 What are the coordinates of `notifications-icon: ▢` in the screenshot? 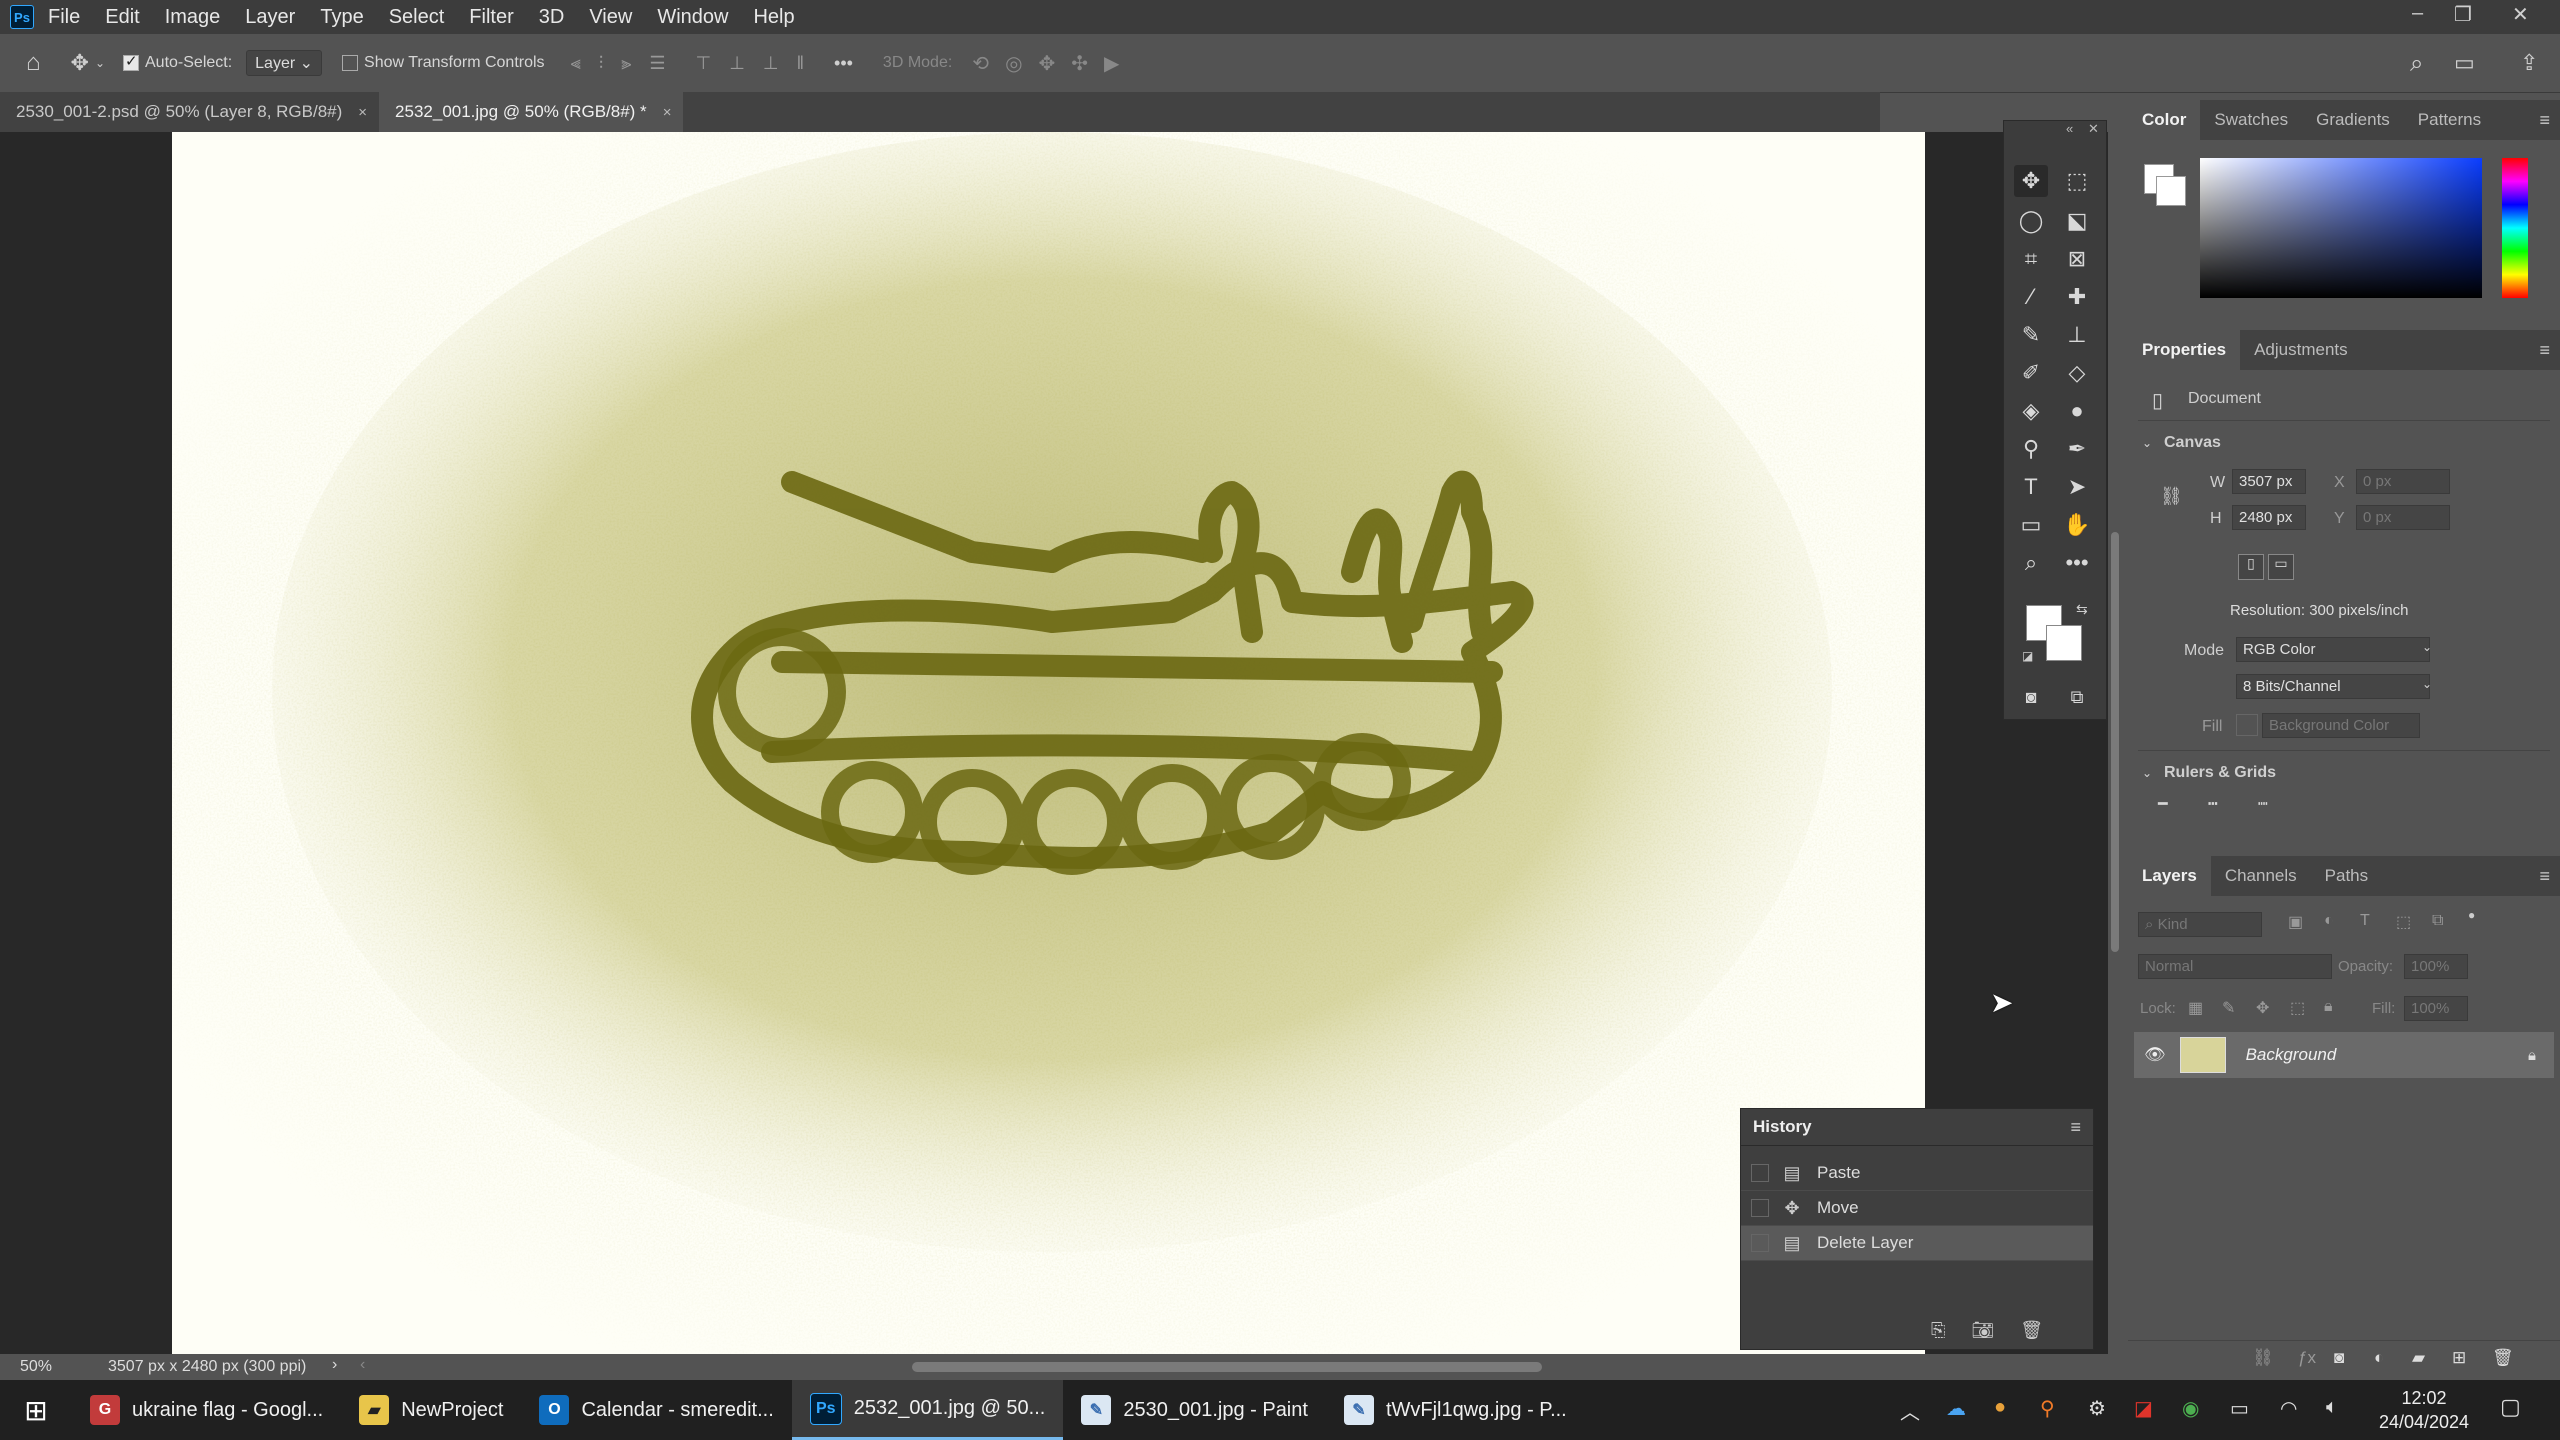 It's located at (2510, 1407).